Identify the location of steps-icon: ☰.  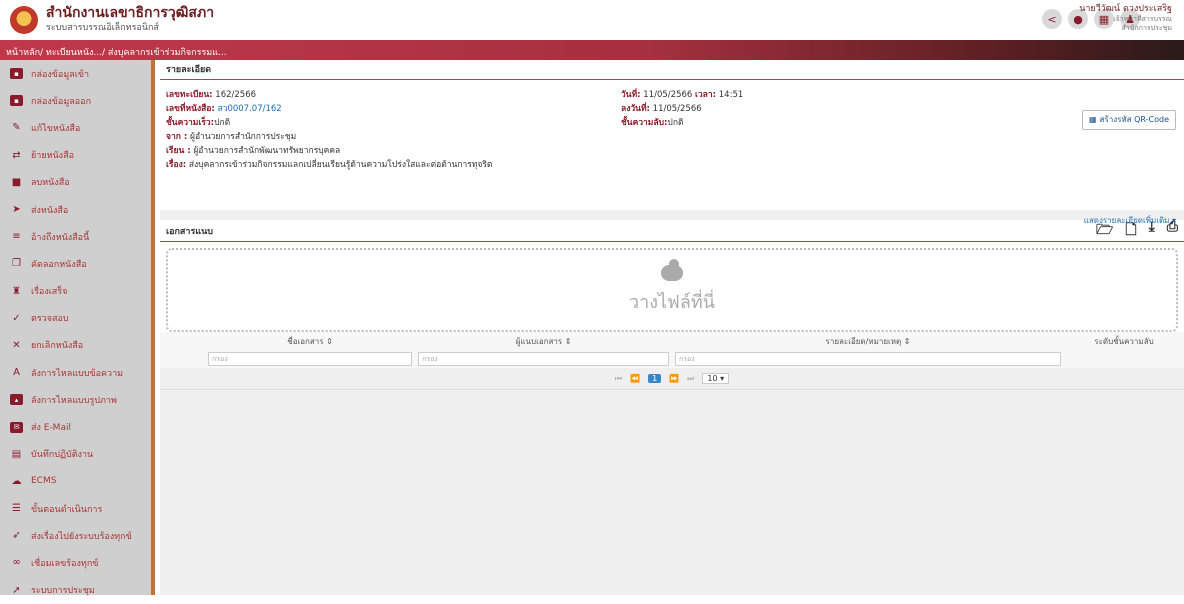
(16, 509).